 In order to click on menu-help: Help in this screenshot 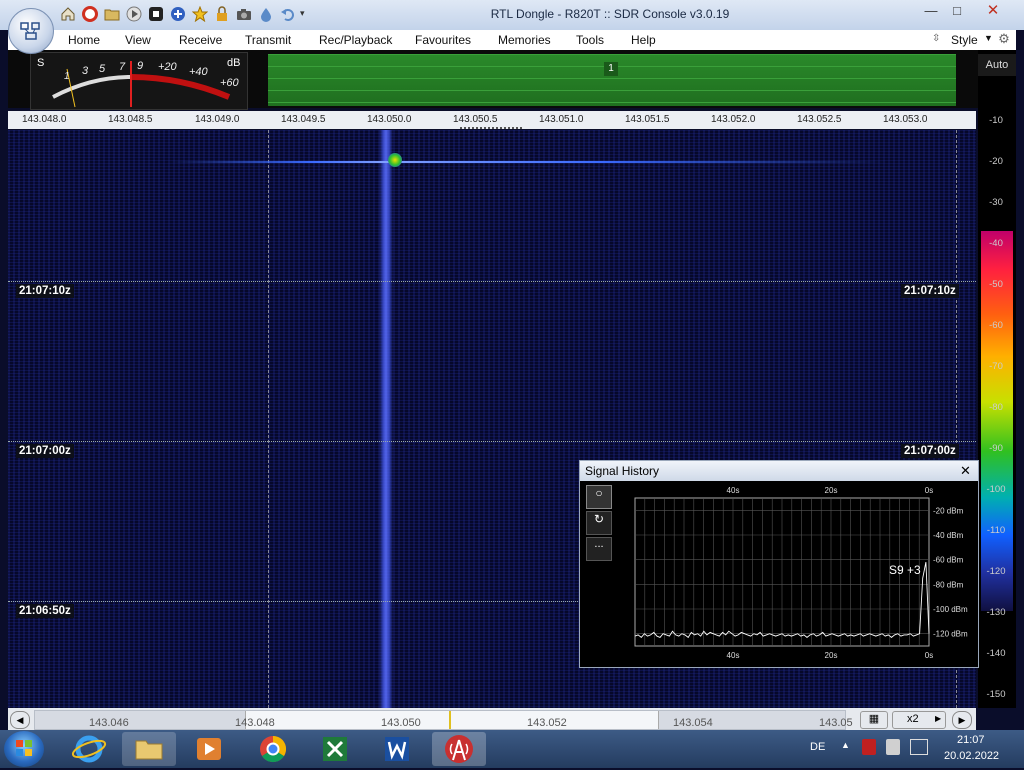, I will do `click(643, 40)`.